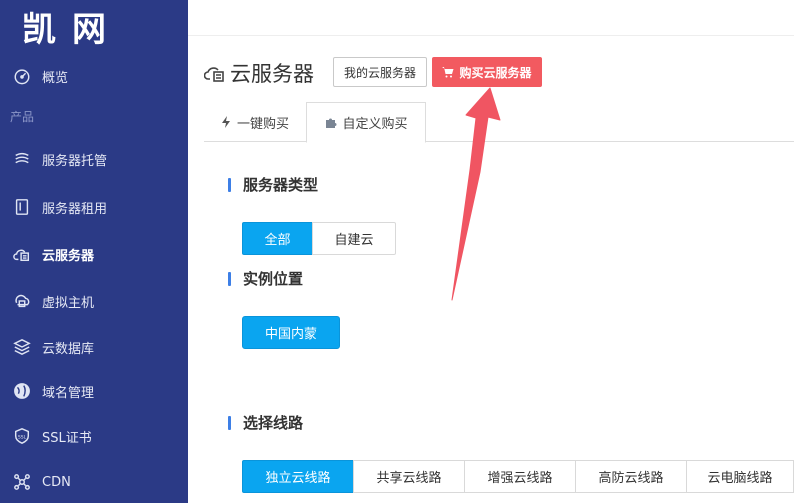 Image resolution: width=794 pixels, height=503 pixels. I want to click on buy-button-label: 购买云服务器, so click(495, 72).